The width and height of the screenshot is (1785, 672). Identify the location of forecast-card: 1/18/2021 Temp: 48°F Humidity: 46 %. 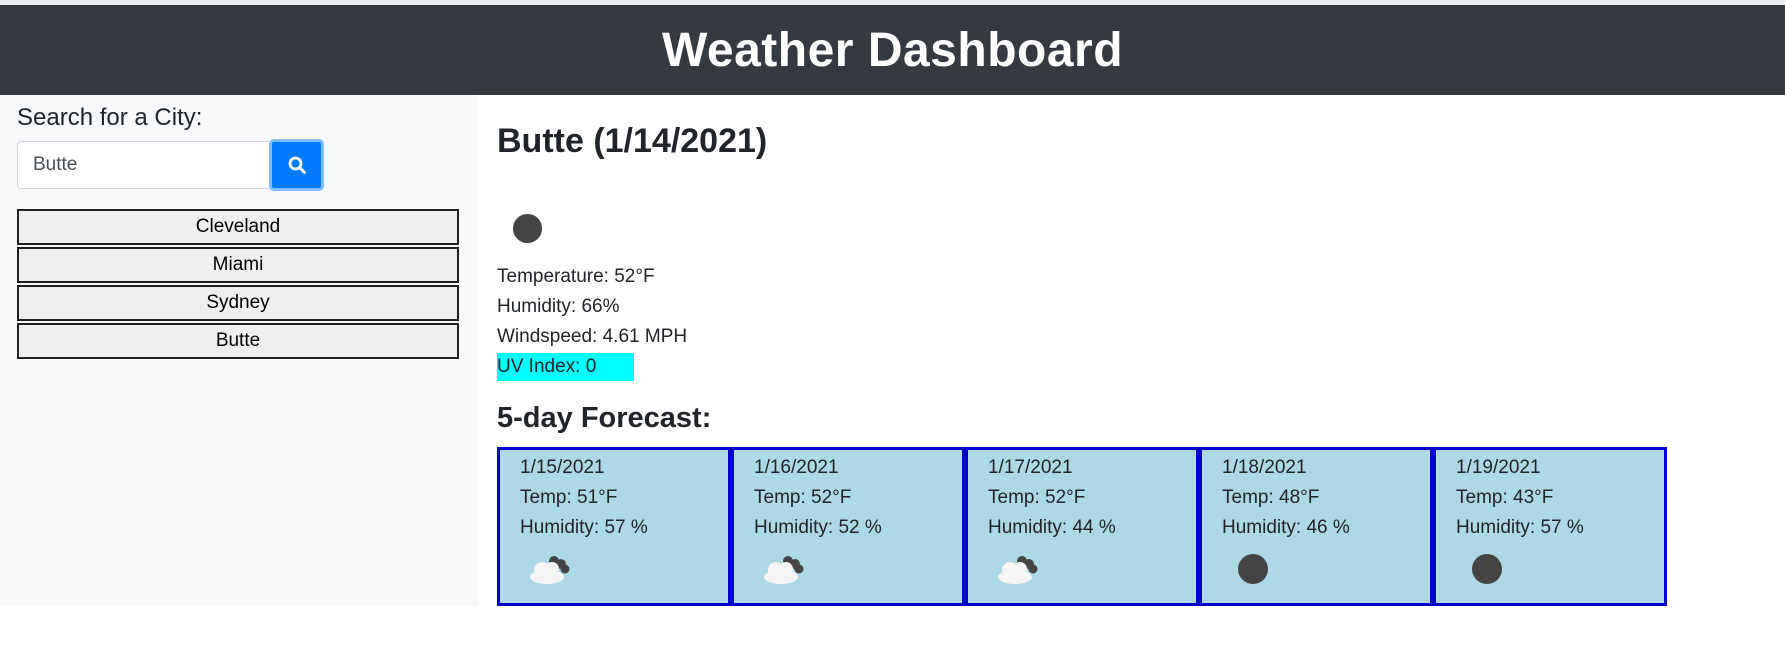
(1316, 526).